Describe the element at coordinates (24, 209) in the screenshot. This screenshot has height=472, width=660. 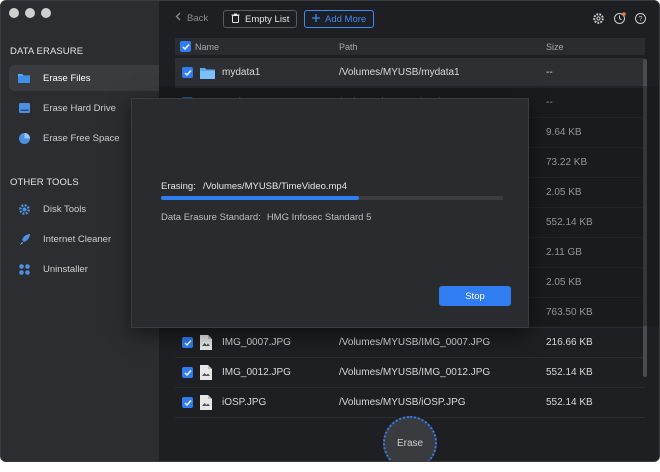
I see `gear-icon` at that location.